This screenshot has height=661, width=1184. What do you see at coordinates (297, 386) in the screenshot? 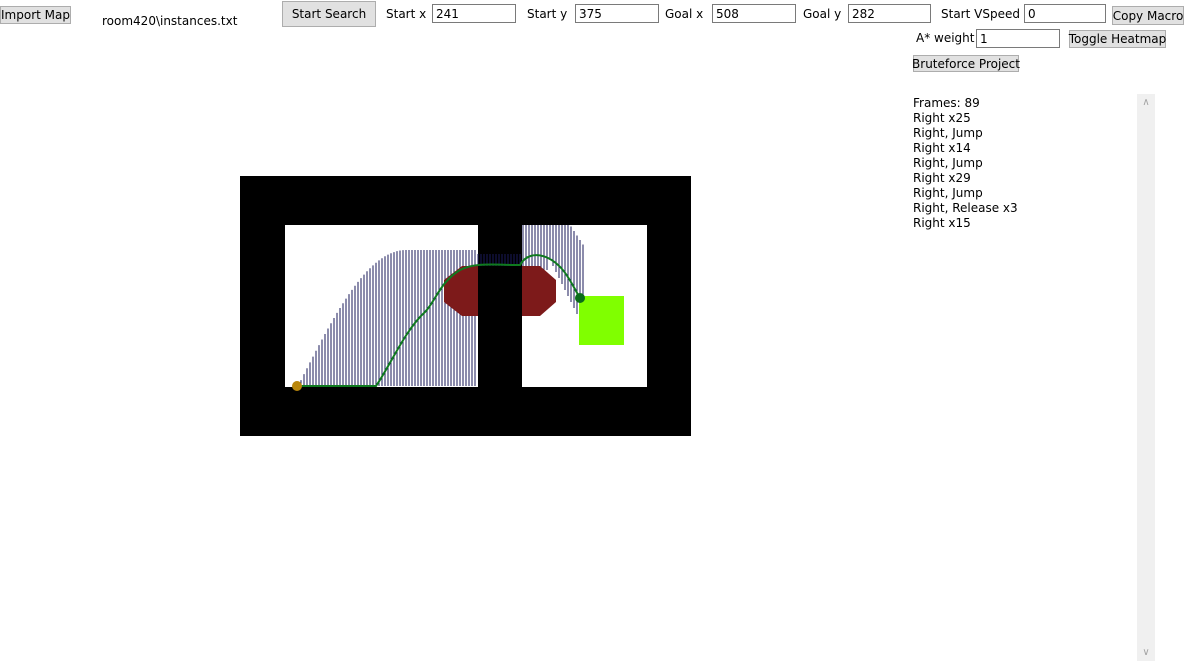
I see `start-marker` at bounding box center [297, 386].